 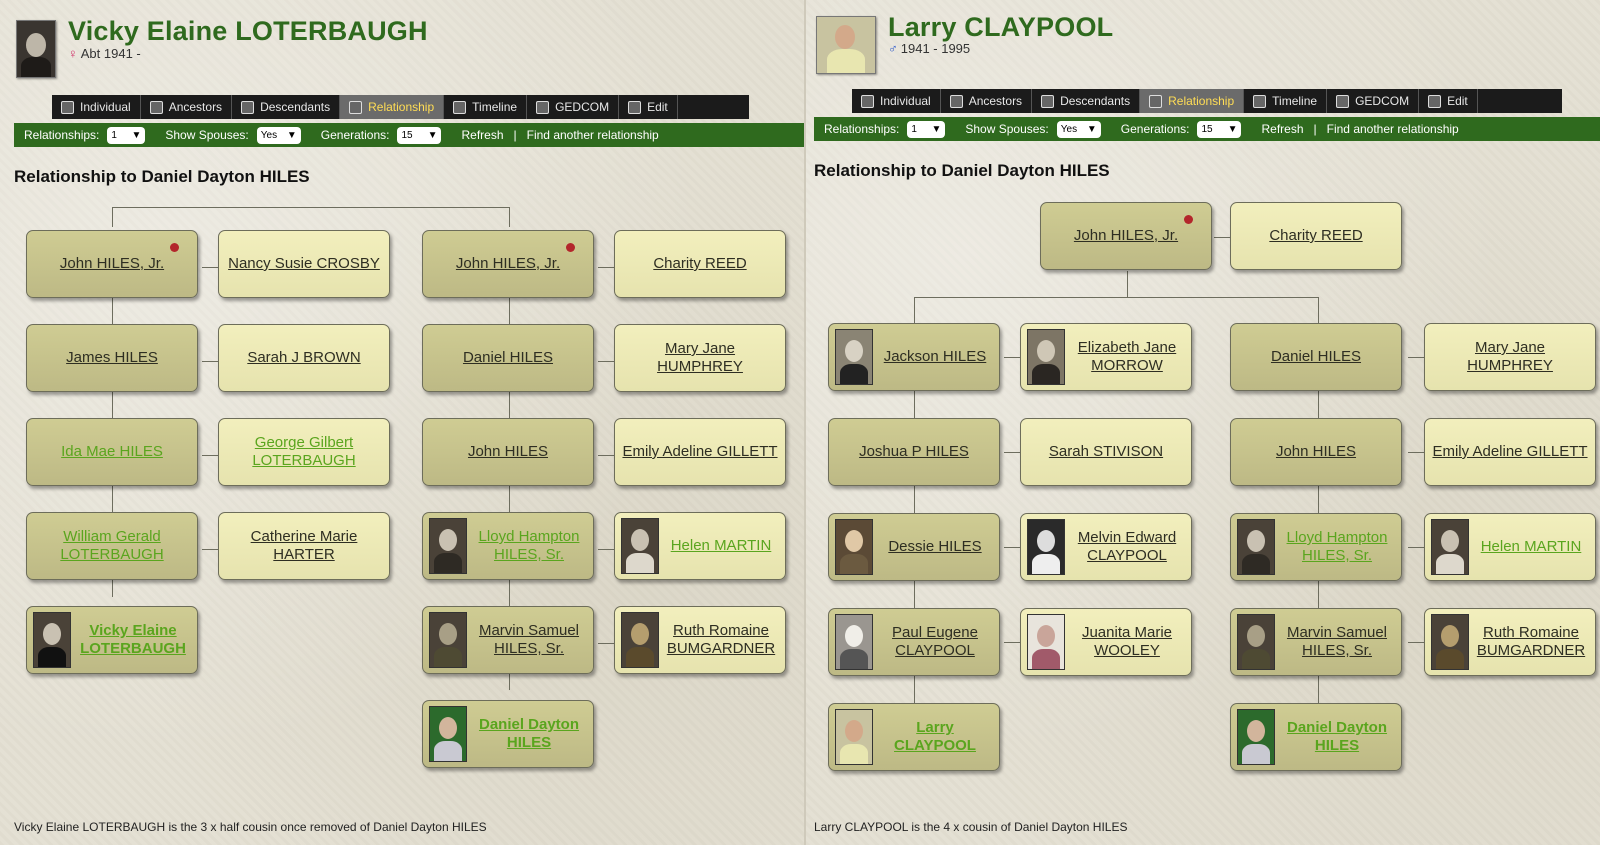 I want to click on spouse-box: Juanita Marie WOOLEY, so click(x=1106, y=642).